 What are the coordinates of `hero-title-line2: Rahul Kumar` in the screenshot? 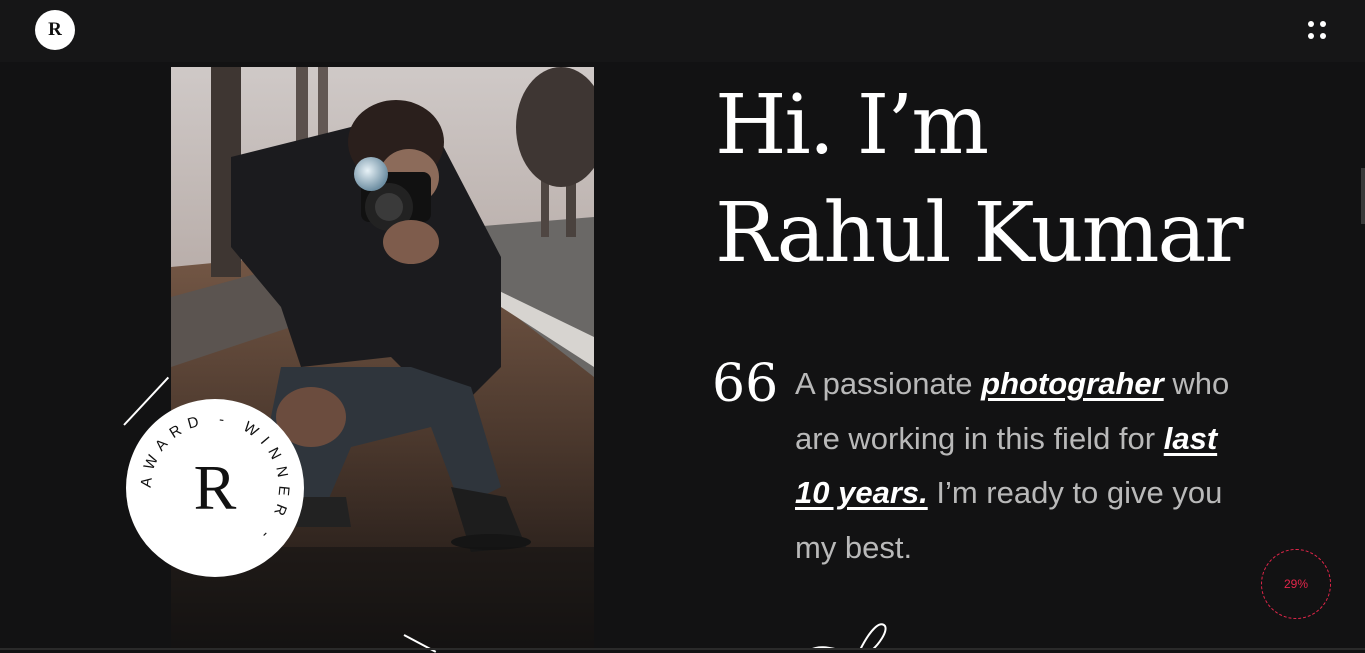 It's located at (979, 233).